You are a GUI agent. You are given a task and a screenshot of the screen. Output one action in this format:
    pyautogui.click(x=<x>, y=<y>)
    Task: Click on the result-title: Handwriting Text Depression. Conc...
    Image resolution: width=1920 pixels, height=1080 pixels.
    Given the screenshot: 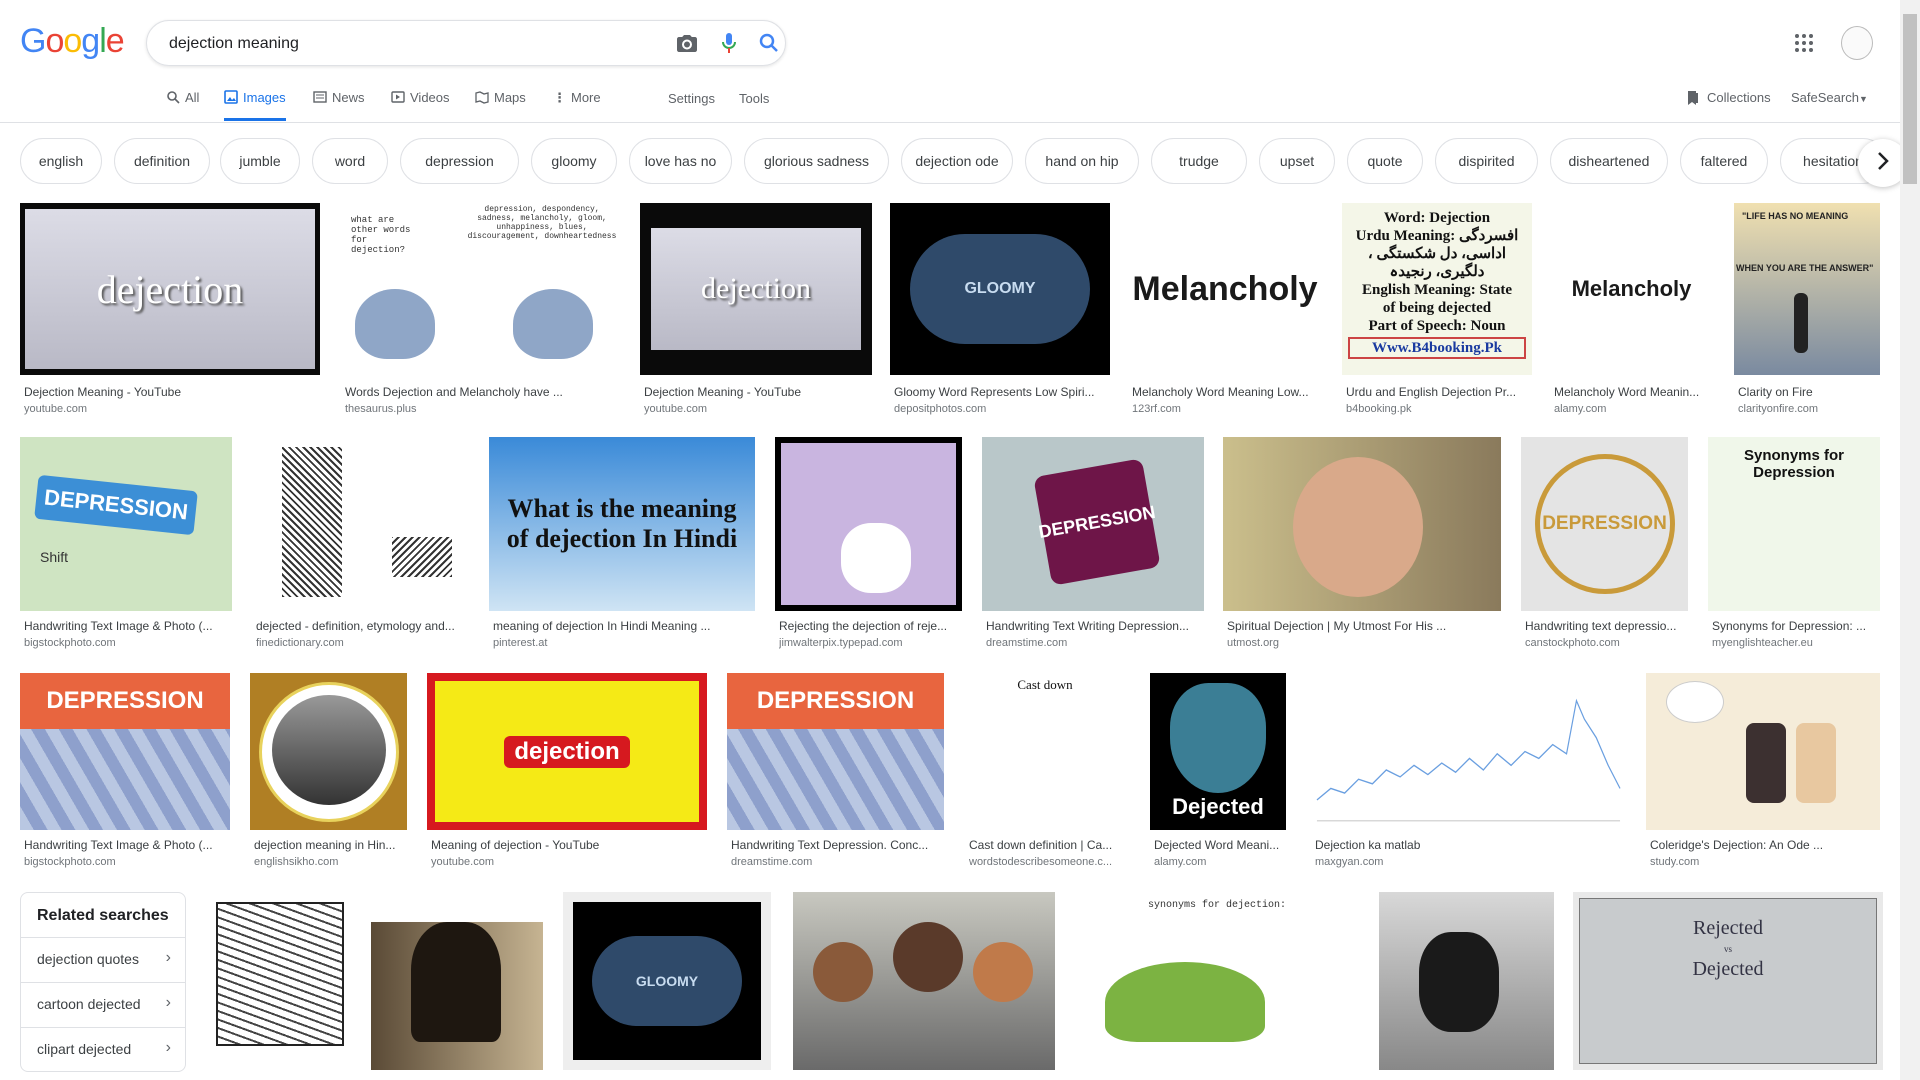 What is the action you would take?
    pyautogui.click(x=835, y=845)
    